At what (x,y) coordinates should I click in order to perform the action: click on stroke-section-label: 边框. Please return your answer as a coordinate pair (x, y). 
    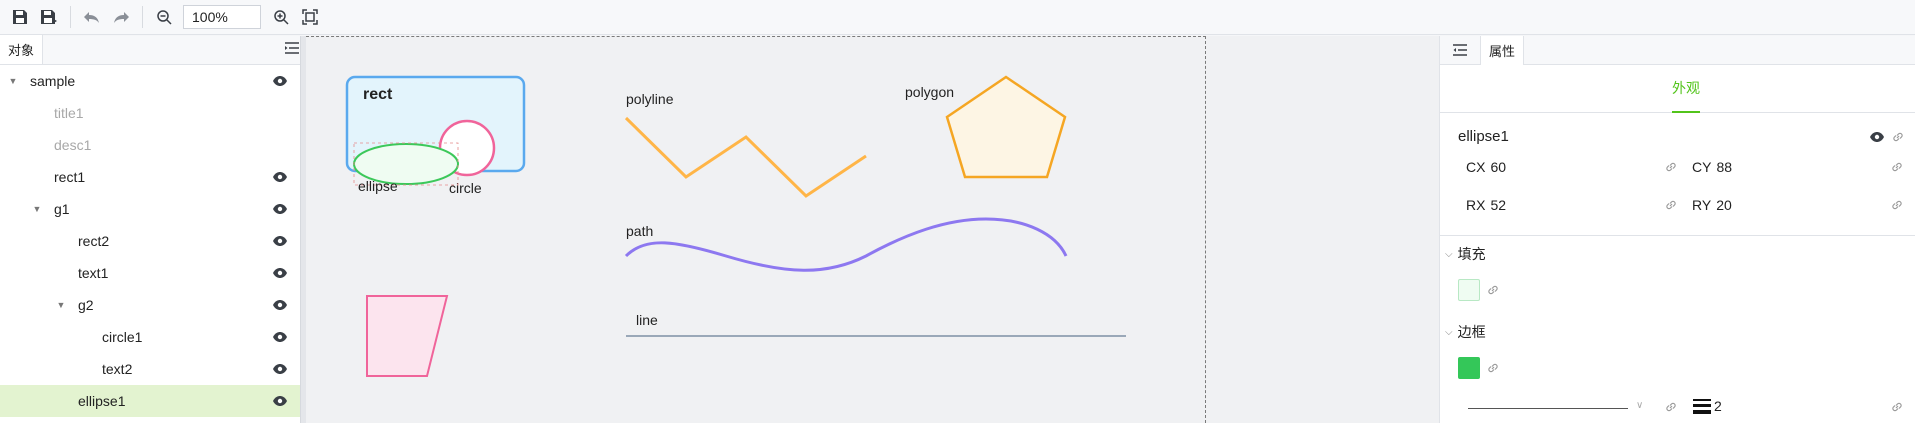
    Looking at the image, I should click on (1471, 332).